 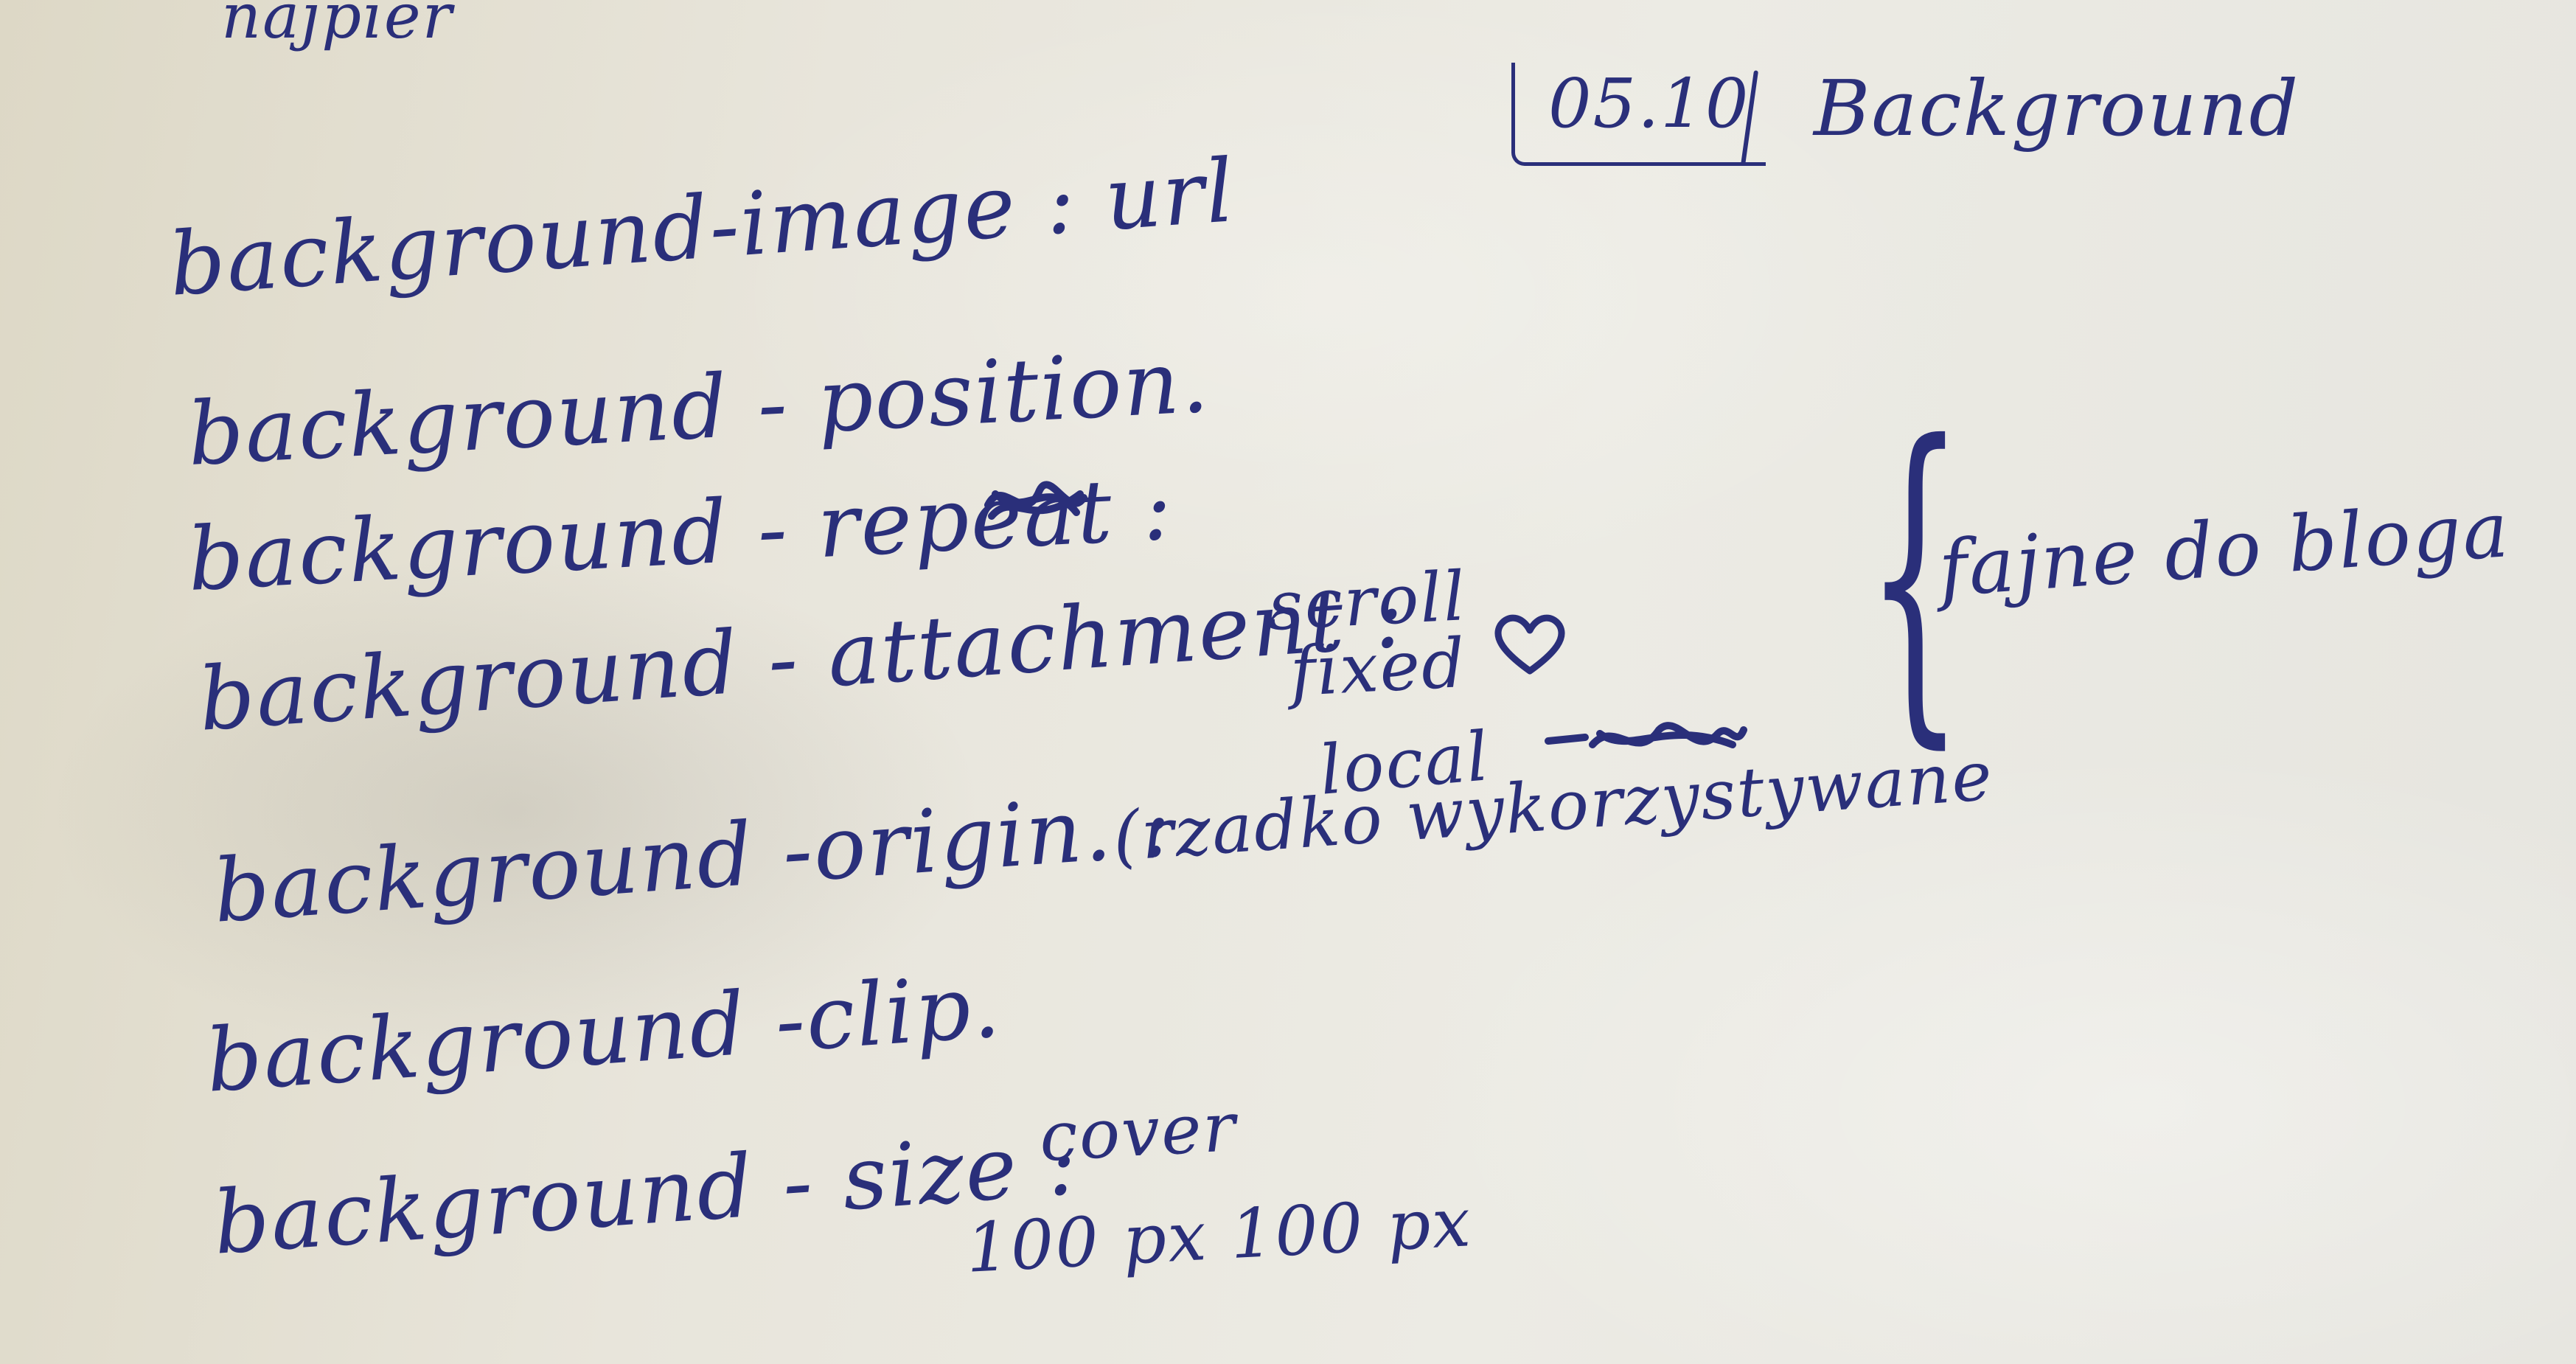 What do you see at coordinates (604, 1033) in the screenshot?
I see `line-background-clip: background -clip.` at bounding box center [604, 1033].